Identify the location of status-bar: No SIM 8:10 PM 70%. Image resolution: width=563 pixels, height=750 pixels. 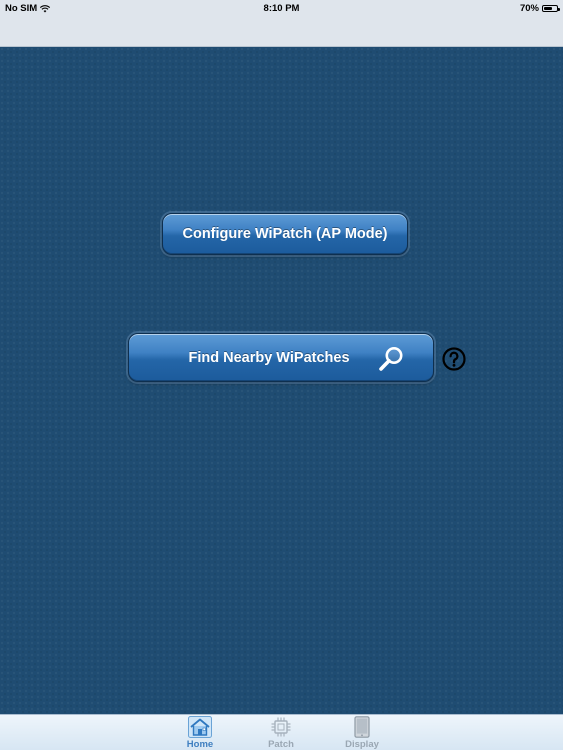
(281, 8).